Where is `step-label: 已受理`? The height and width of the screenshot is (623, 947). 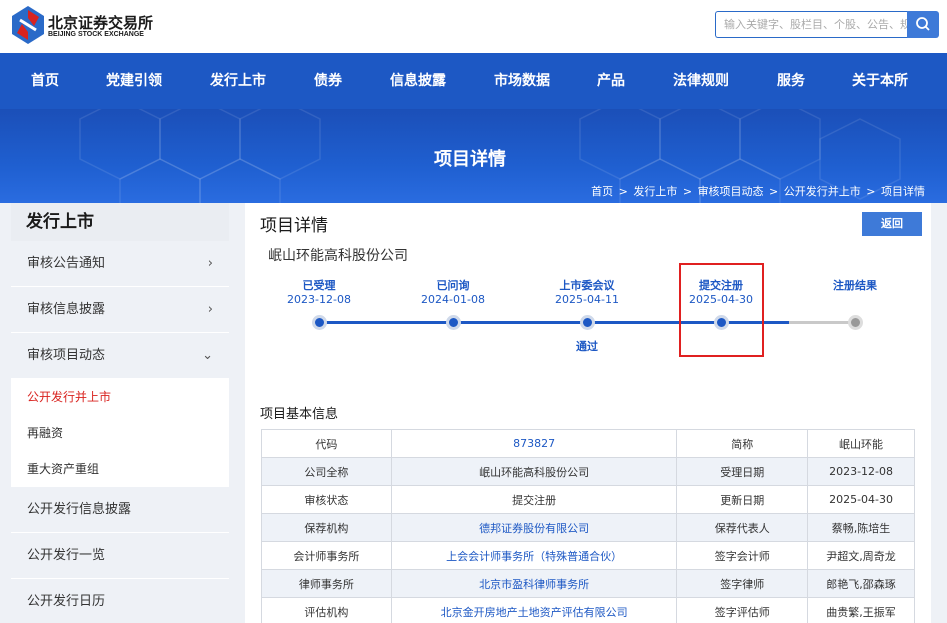 step-label: 已受理 is located at coordinates (319, 285).